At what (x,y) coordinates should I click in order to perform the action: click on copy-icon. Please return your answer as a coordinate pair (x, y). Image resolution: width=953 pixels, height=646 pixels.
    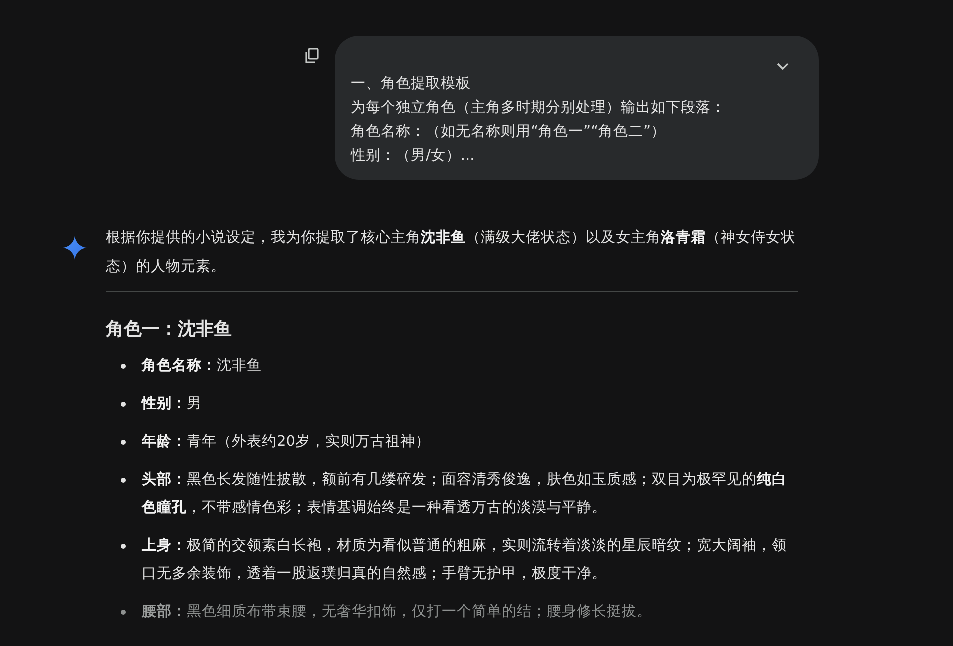
    Looking at the image, I should click on (312, 56).